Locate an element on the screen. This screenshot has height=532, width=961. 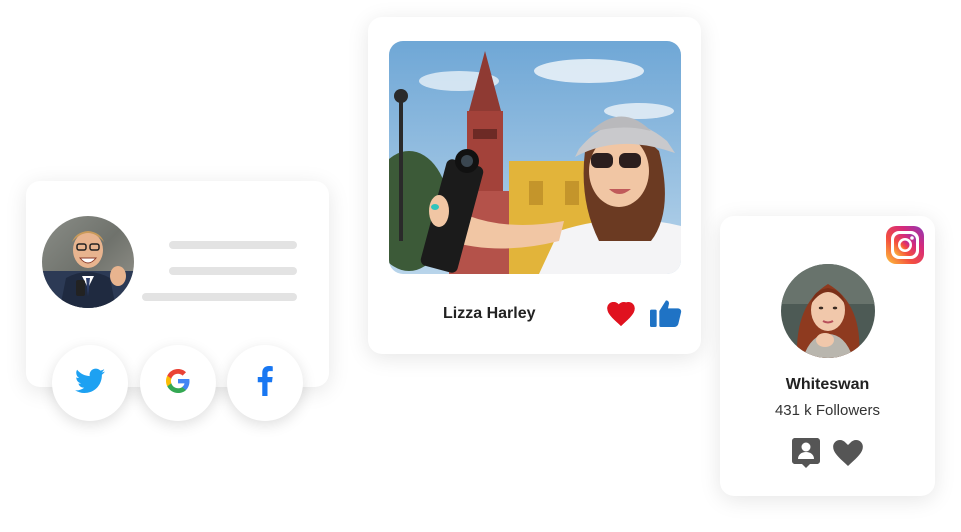
post-author-name: Lizza Harley is located at coordinates (489, 313).